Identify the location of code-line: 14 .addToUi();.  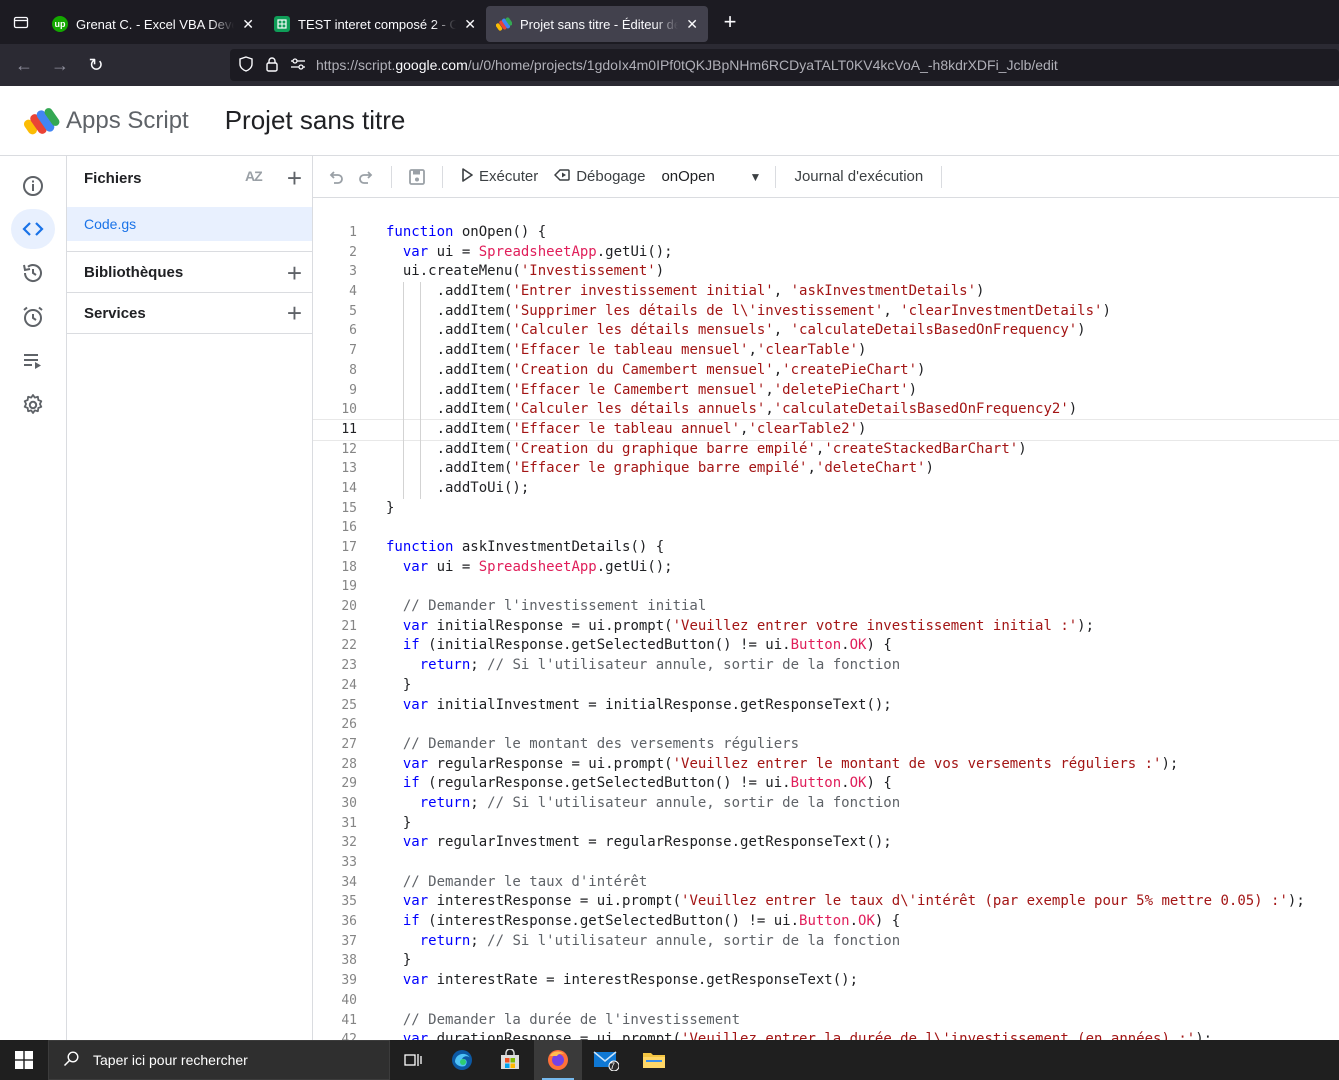
(826, 489).